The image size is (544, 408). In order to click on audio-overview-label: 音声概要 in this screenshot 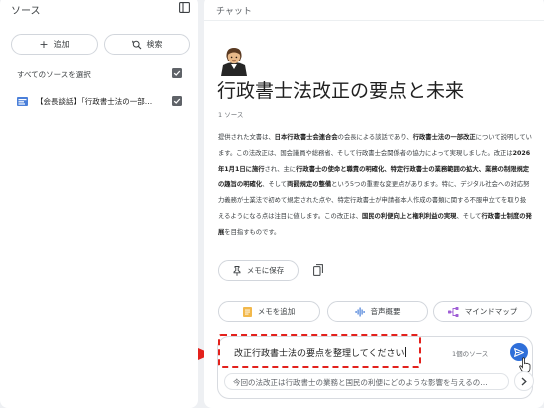, I will do `click(385, 311)`.